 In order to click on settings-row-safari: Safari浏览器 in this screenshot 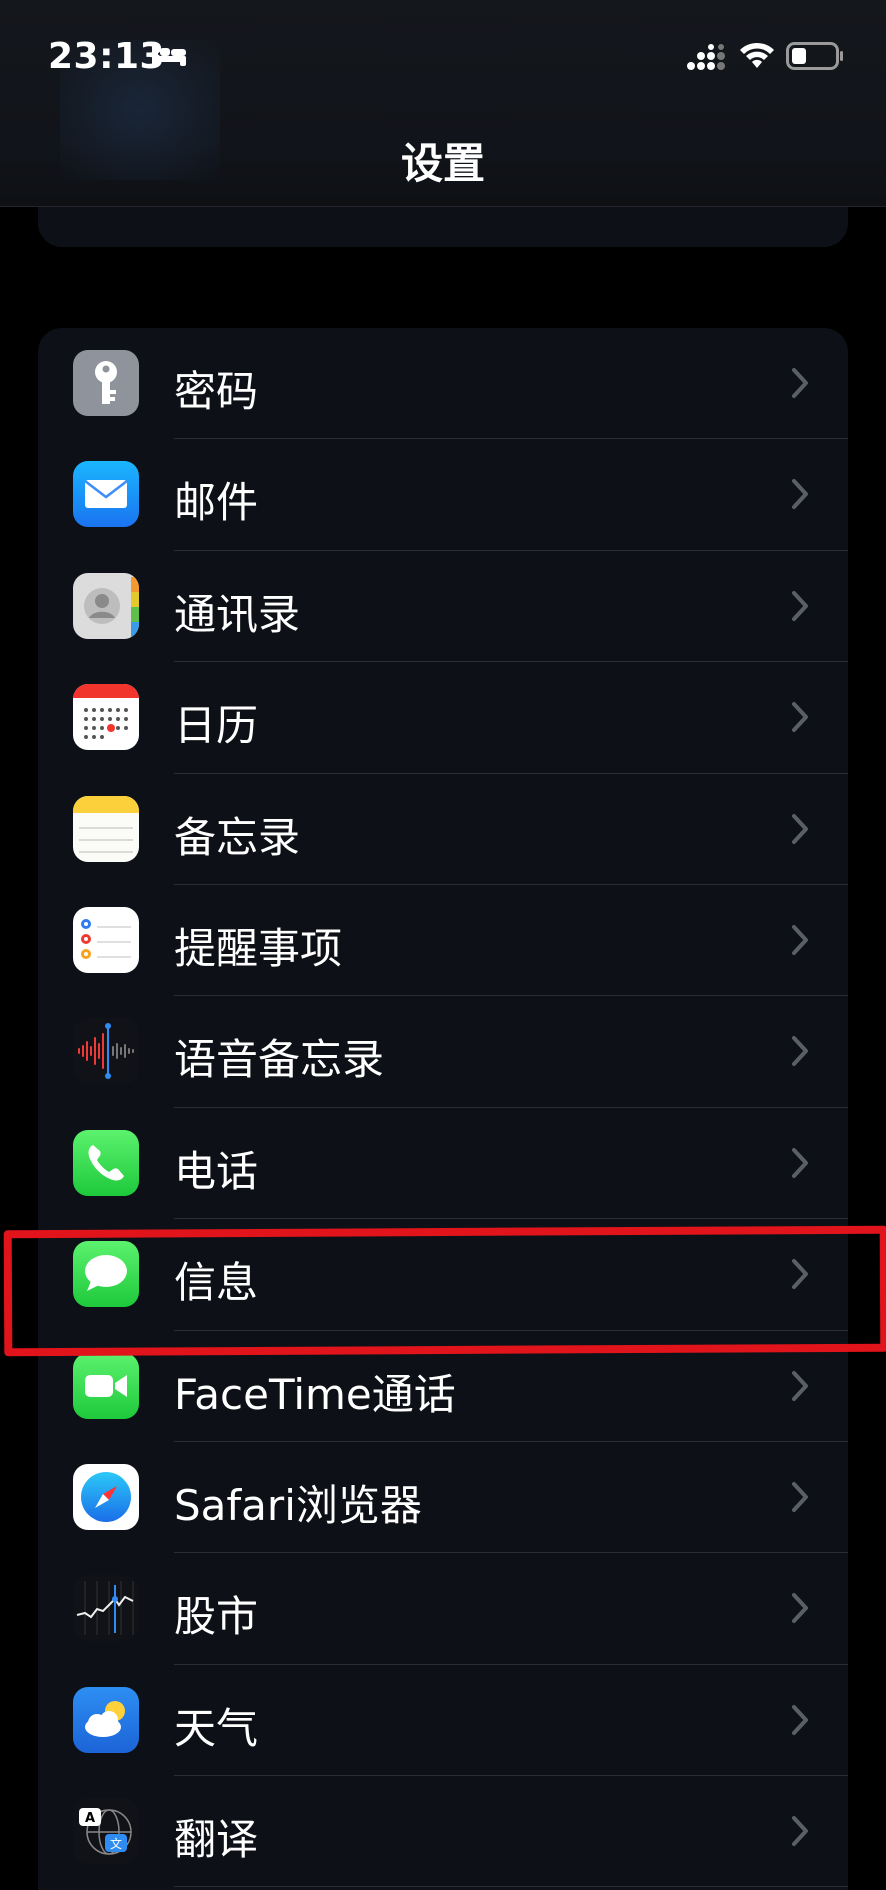, I will do `click(443, 1498)`.